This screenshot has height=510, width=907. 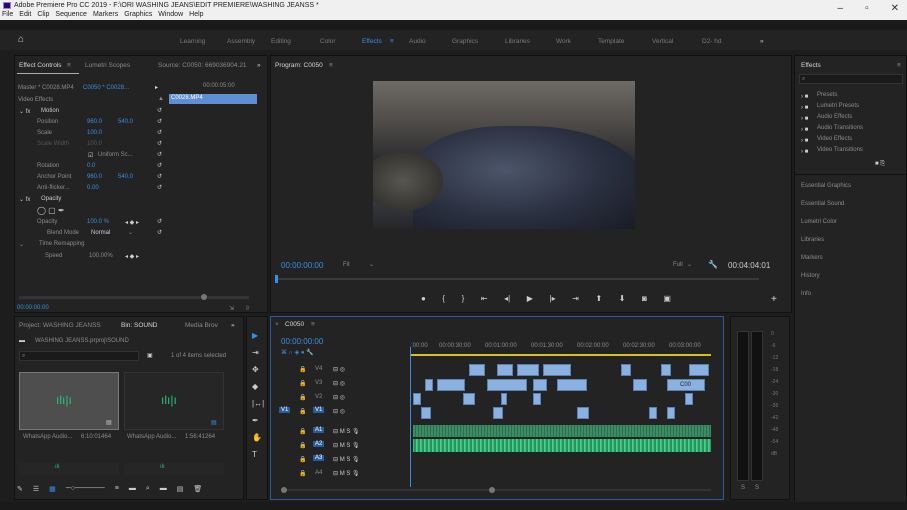 I want to click on pen-tool-icon: ✒, so click(x=258, y=420).